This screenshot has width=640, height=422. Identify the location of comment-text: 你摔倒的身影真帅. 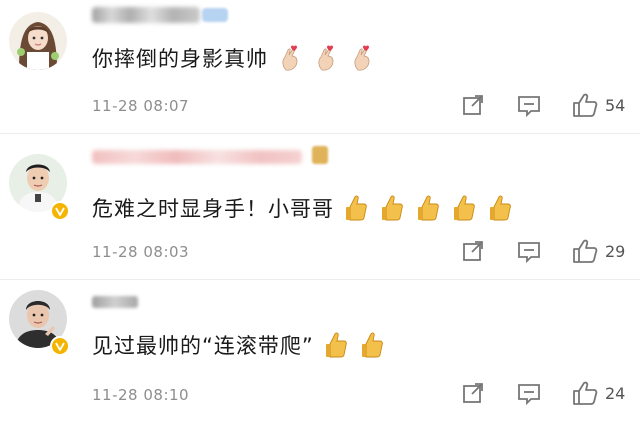
(234, 58).